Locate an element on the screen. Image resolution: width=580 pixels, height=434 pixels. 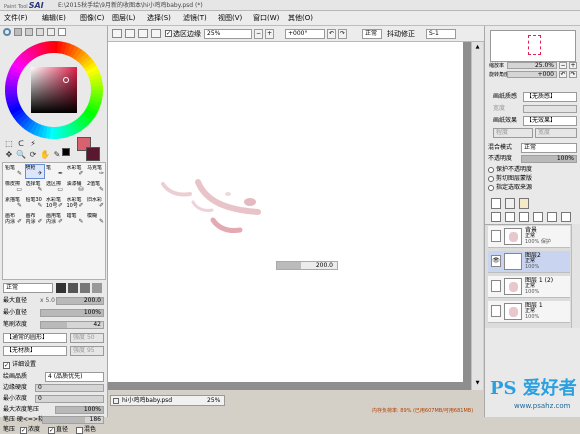
secondary-color-swatch is located at coordinates (93, 154).